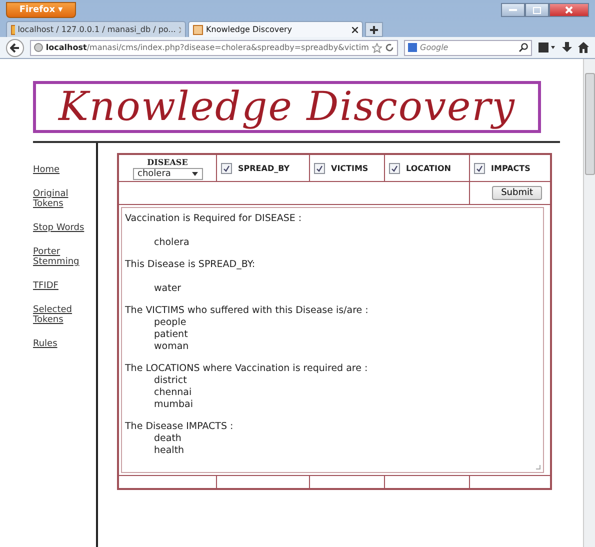  I want to click on sidebar-link: Original Tokens, so click(62, 199).